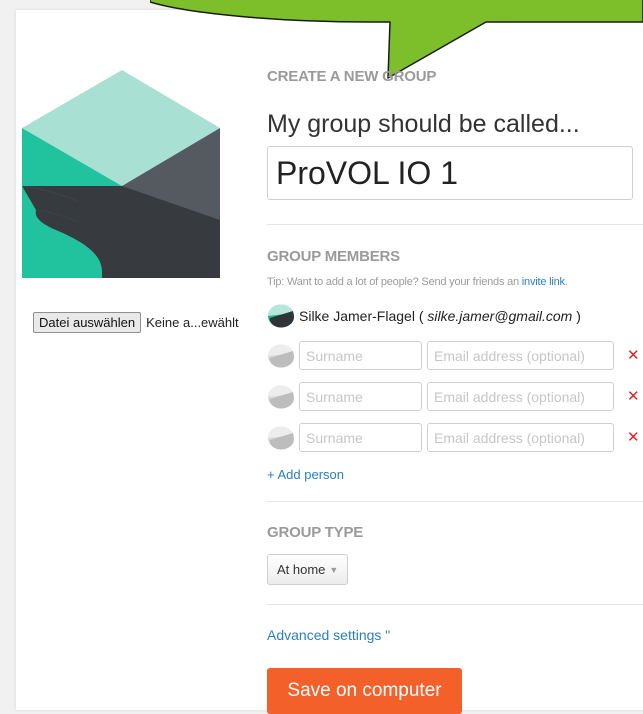  What do you see at coordinates (352, 76) in the screenshot?
I see `create-group-heading: CREATE A NEW GROUP` at bounding box center [352, 76].